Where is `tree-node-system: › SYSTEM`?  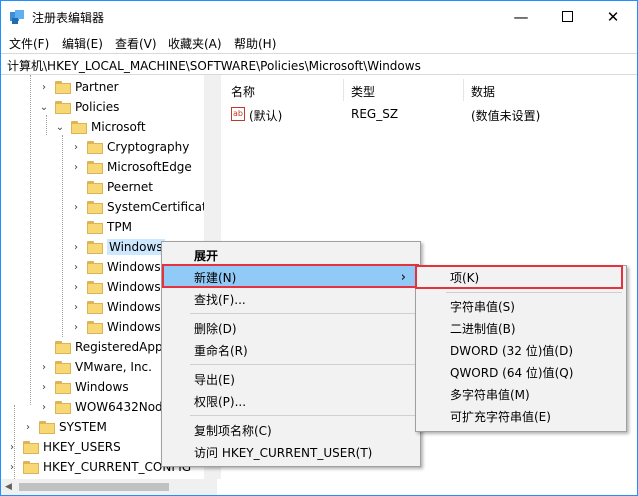 tree-node-system: › SYSTEM is located at coordinates (64, 427).